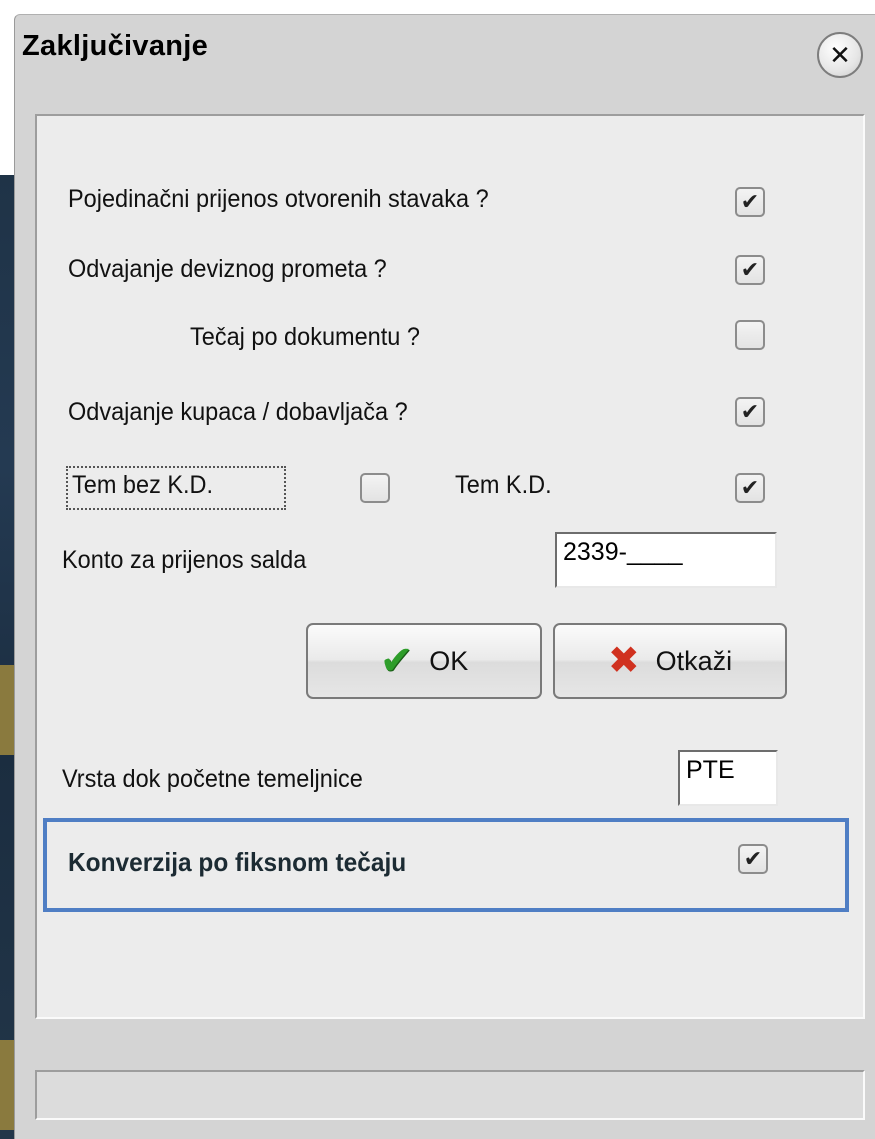  I want to click on konverzija-checkbox: ✔, so click(753, 859).